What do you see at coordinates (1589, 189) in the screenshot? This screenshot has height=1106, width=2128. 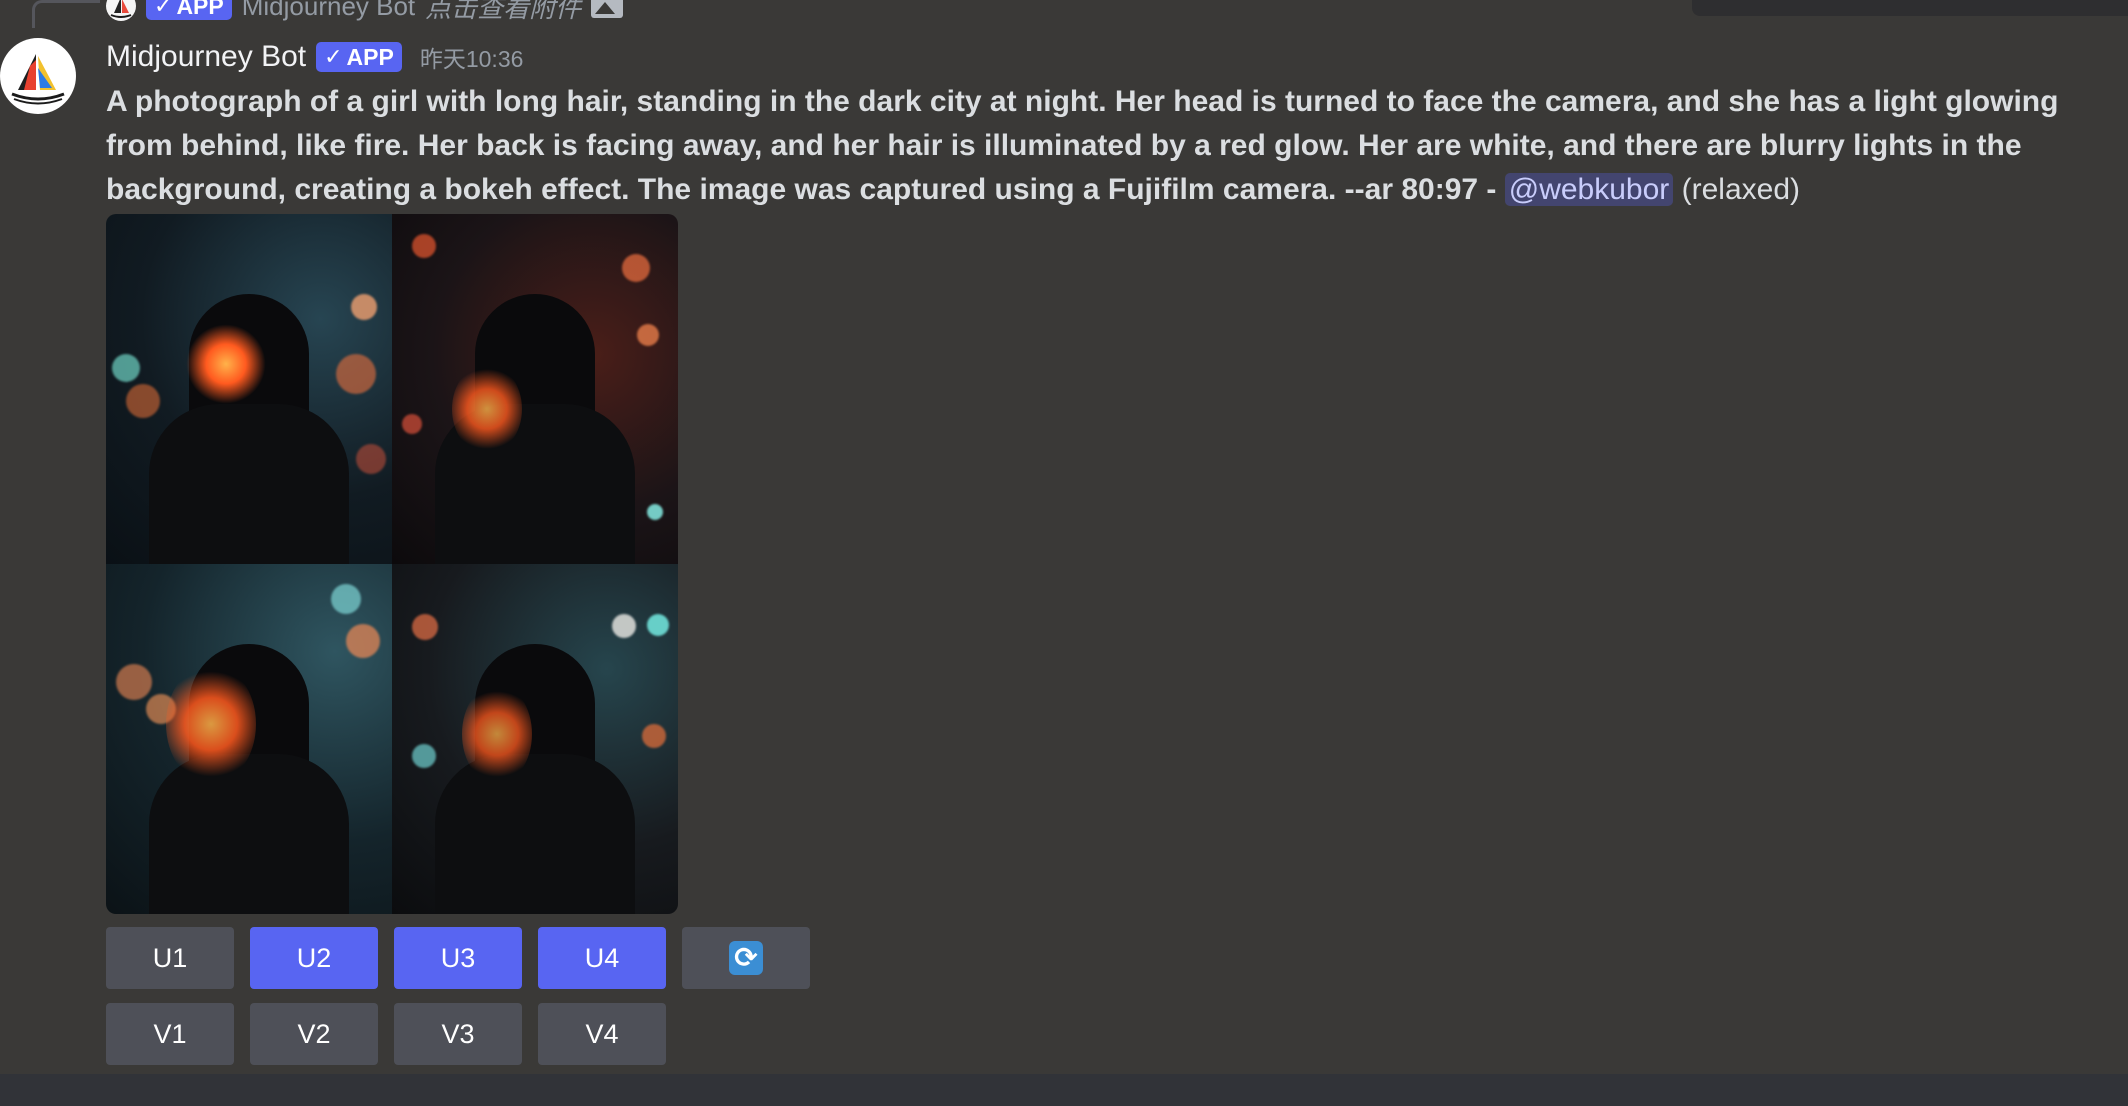 I see `user-mention: @webkubor` at bounding box center [1589, 189].